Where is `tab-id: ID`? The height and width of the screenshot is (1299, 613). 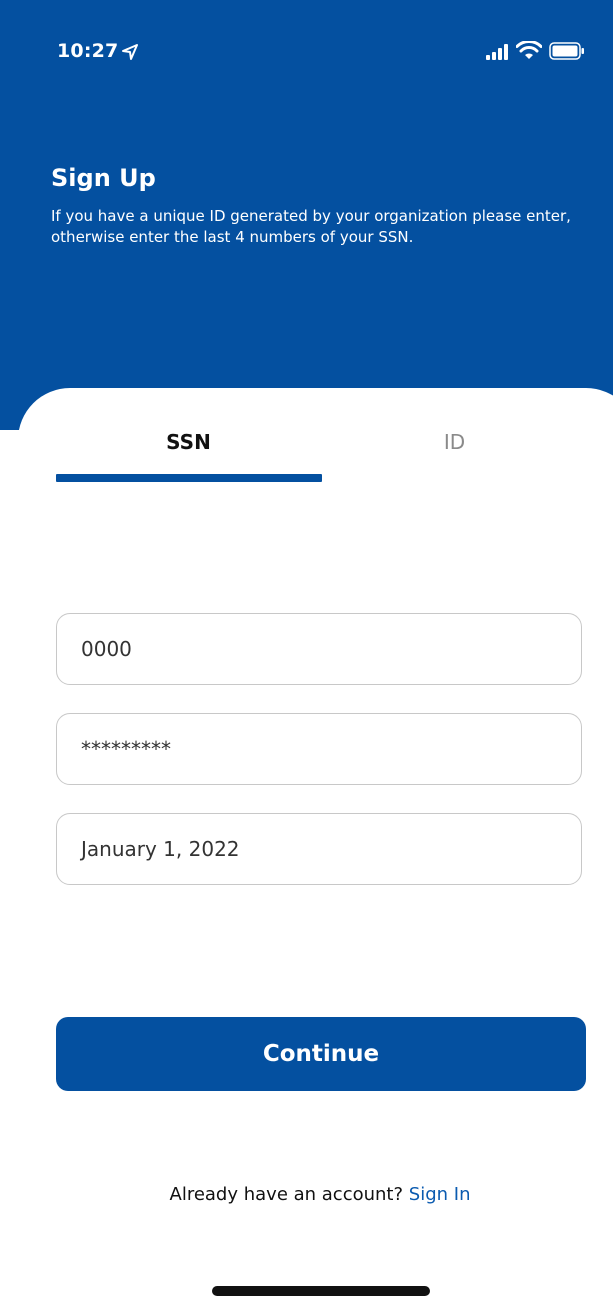 tab-id: ID is located at coordinates (454, 442).